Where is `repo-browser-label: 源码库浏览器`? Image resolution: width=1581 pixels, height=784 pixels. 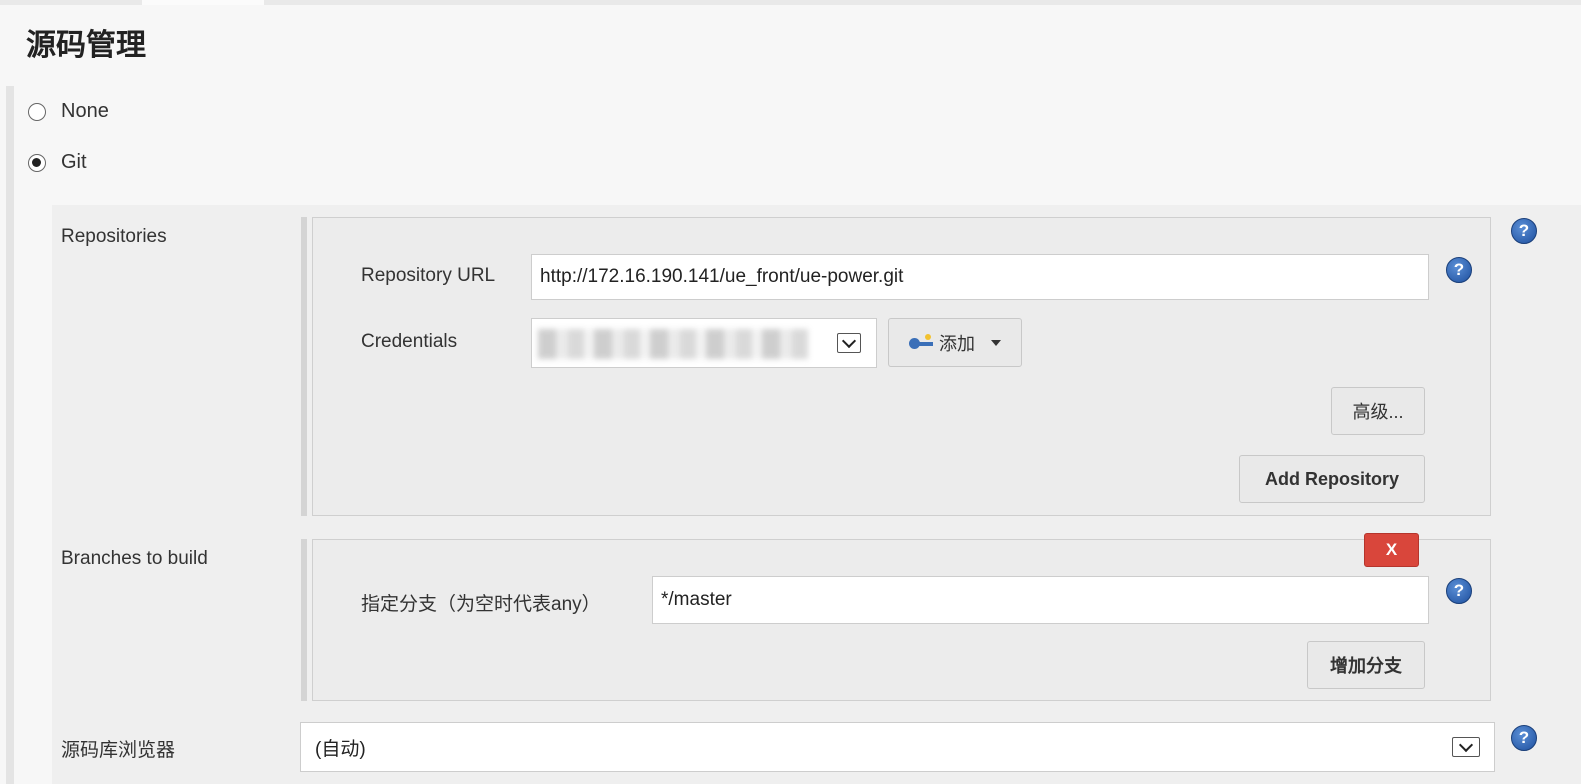
repo-browser-label: 源码库浏览器 is located at coordinates (118, 750).